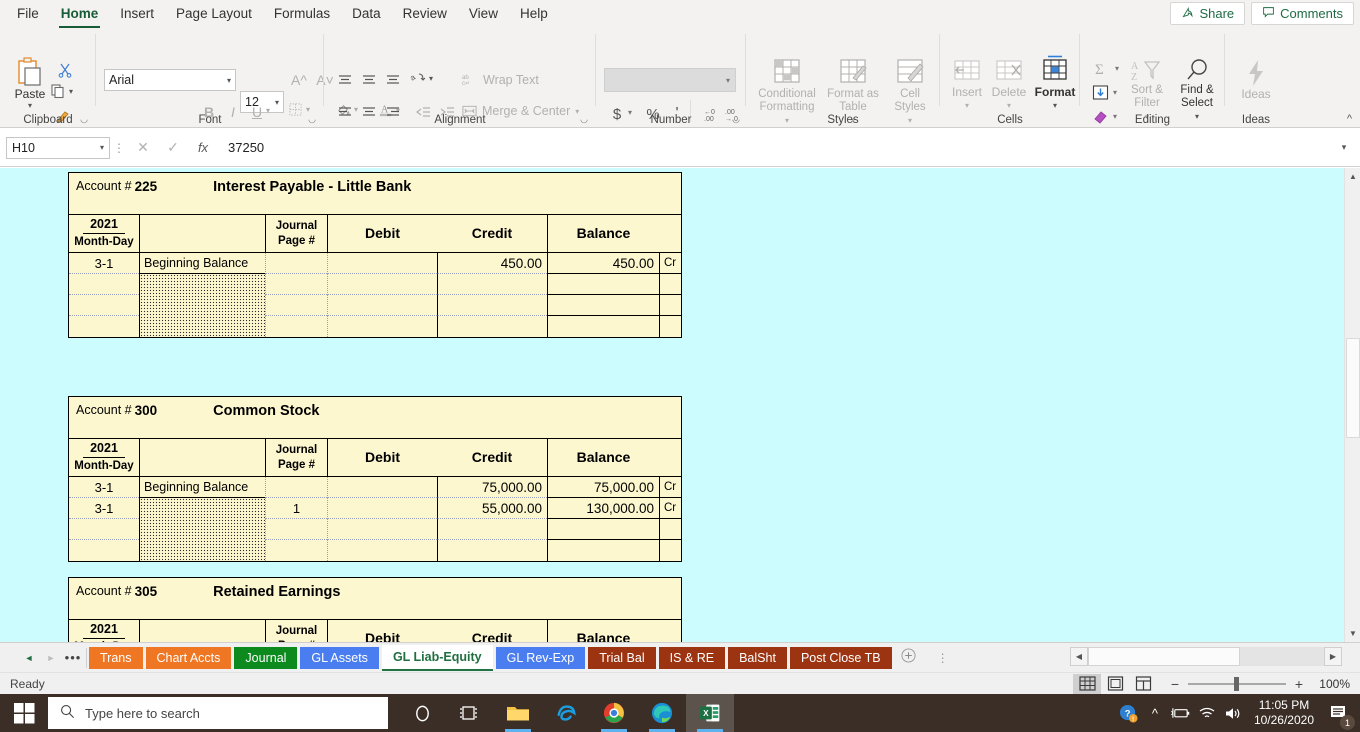 Image resolution: width=1360 pixels, height=732 pixels. What do you see at coordinates (1339, 713) in the screenshot?
I see `notification-center-icon: 1` at bounding box center [1339, 713].